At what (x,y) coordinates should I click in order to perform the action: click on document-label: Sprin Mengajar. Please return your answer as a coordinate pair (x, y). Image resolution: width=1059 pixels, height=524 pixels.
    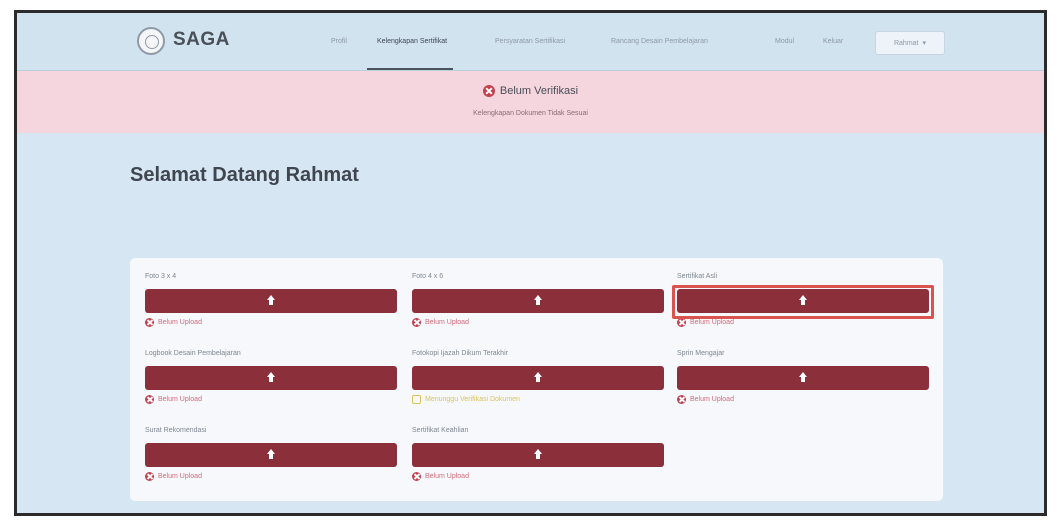
    Looking at the image, I should click on (701, 353).